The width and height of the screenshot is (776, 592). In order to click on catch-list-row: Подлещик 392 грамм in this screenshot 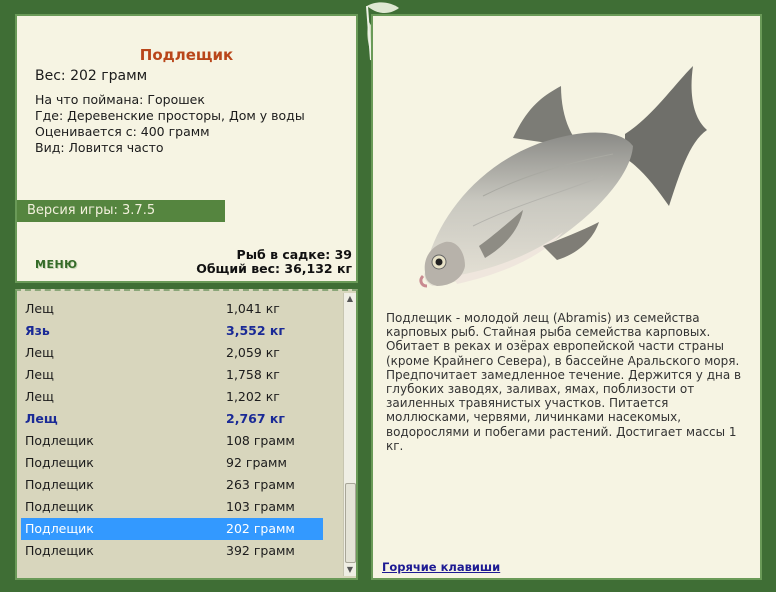, I will do `click(172, 551)`.